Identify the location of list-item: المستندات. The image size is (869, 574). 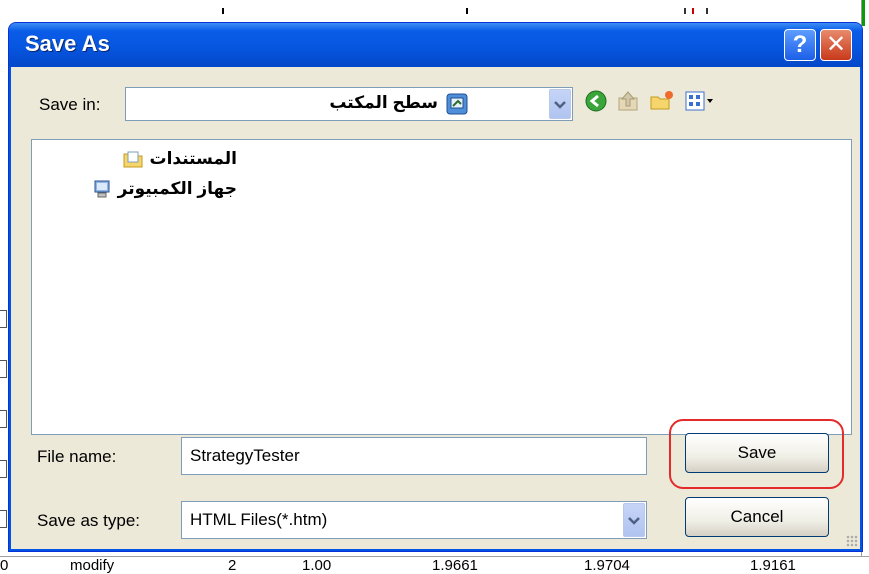
(180, 159).